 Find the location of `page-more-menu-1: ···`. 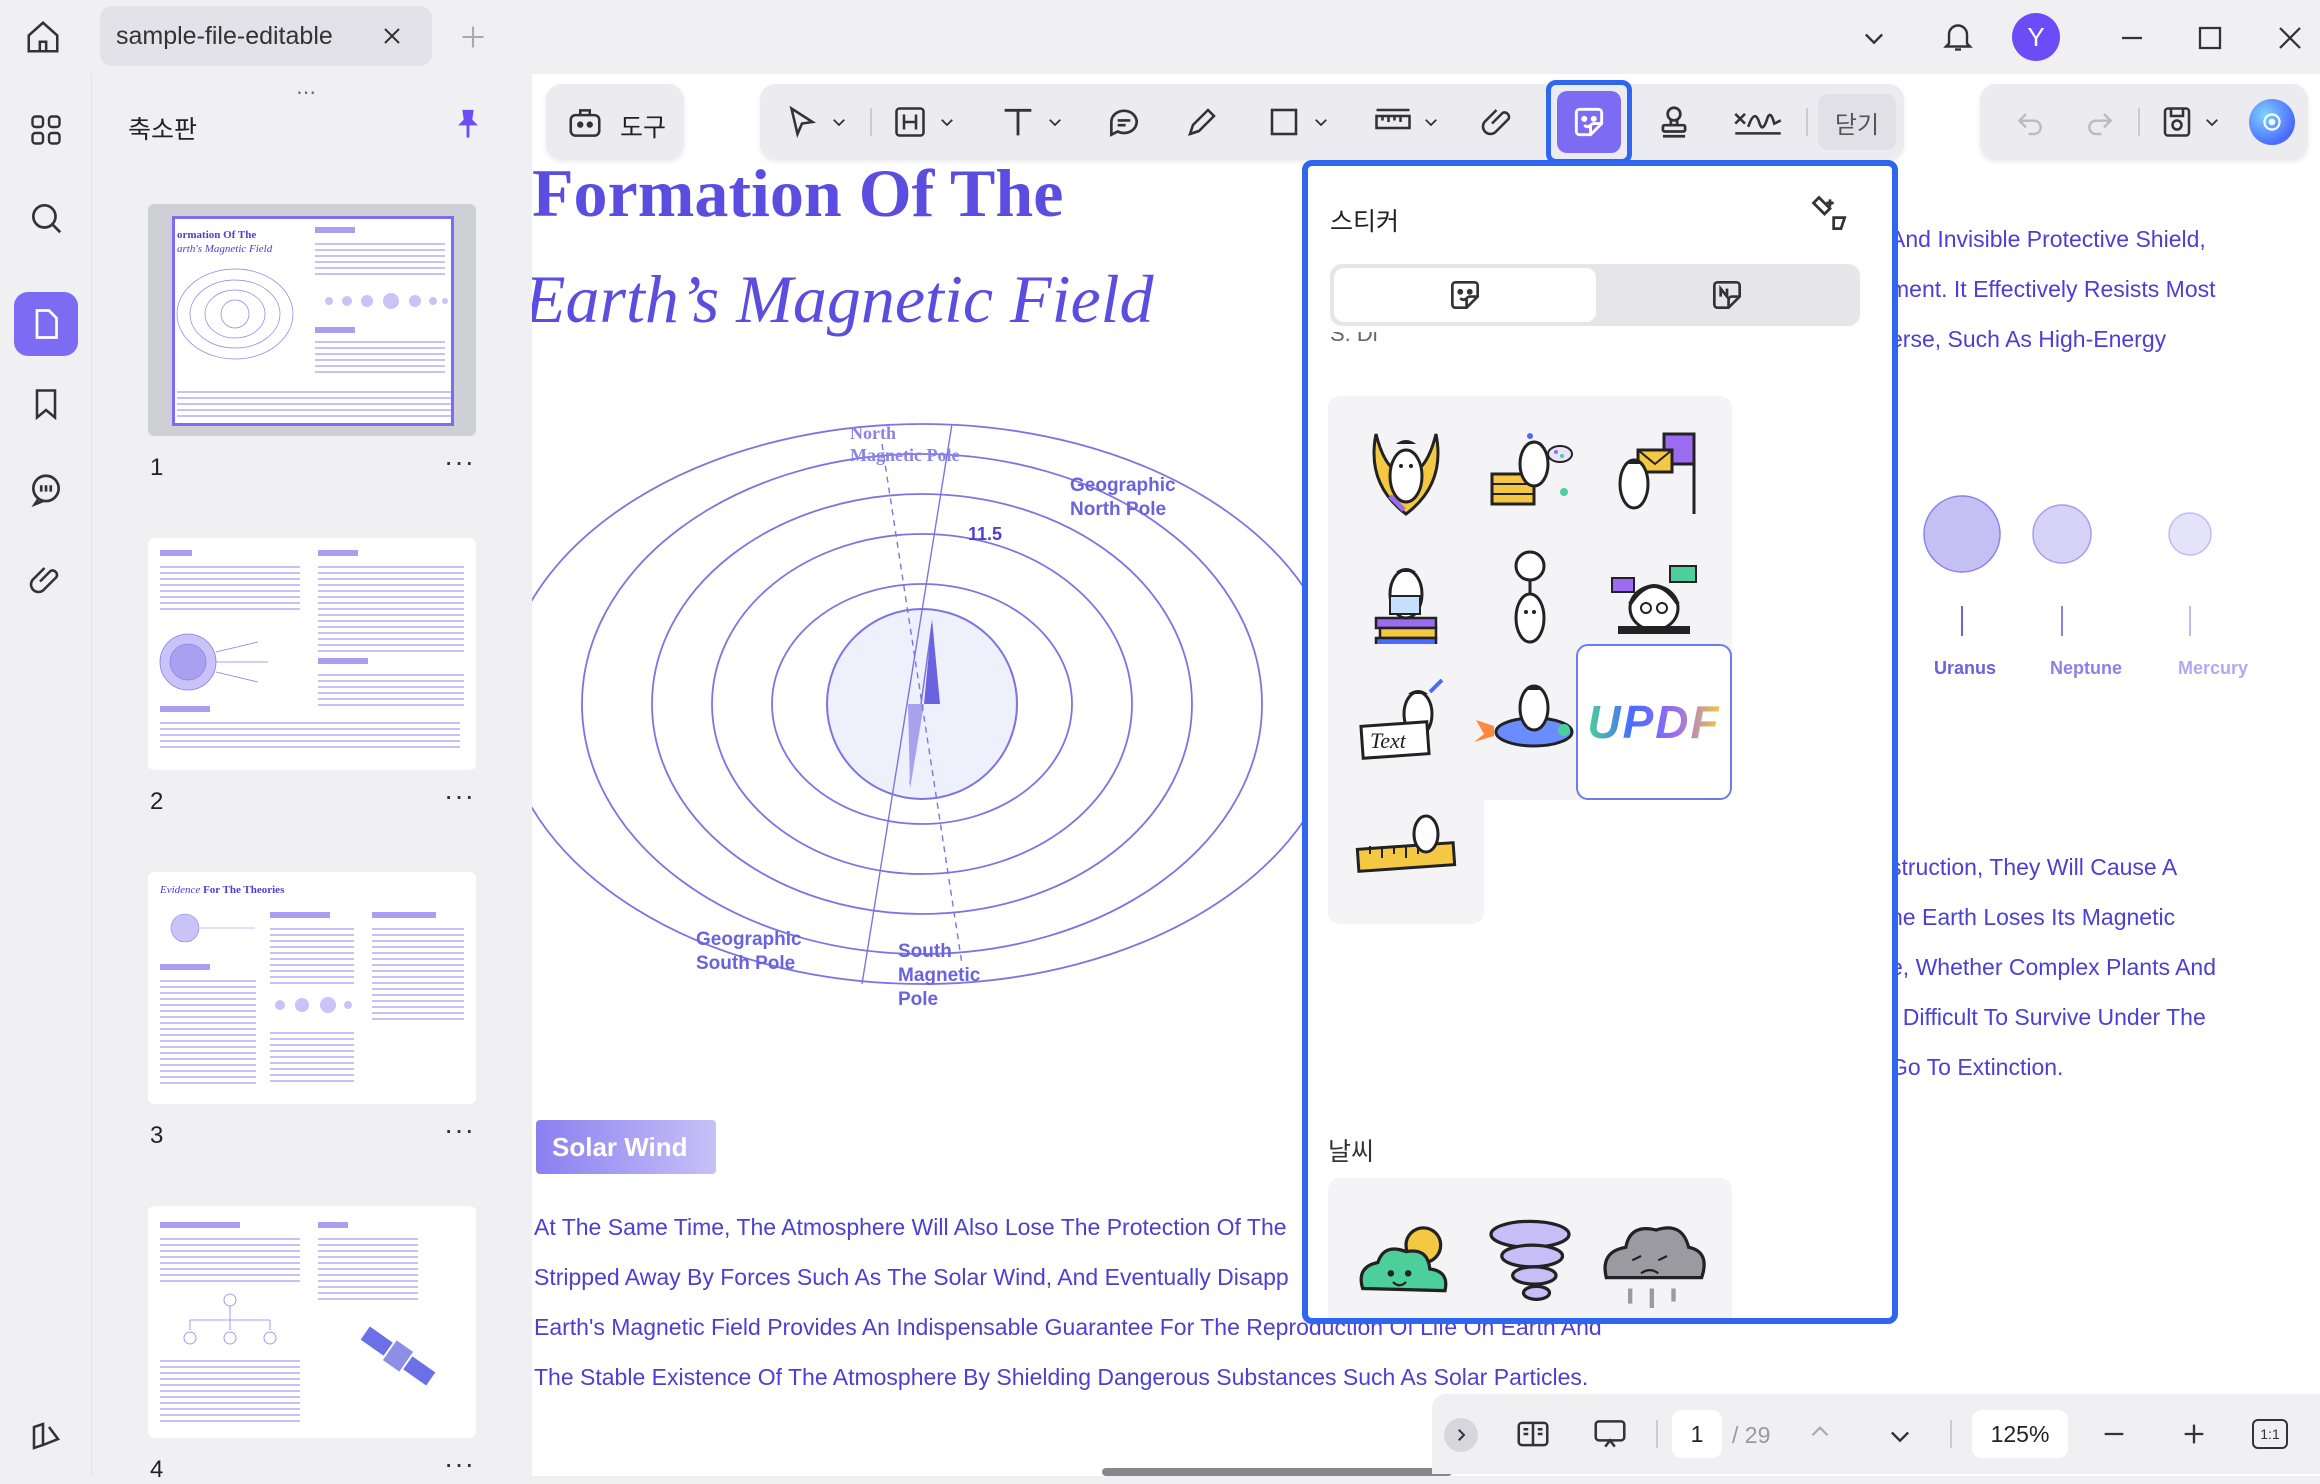

page-more-menu-1: ··· is located at coordinates (459, 462).